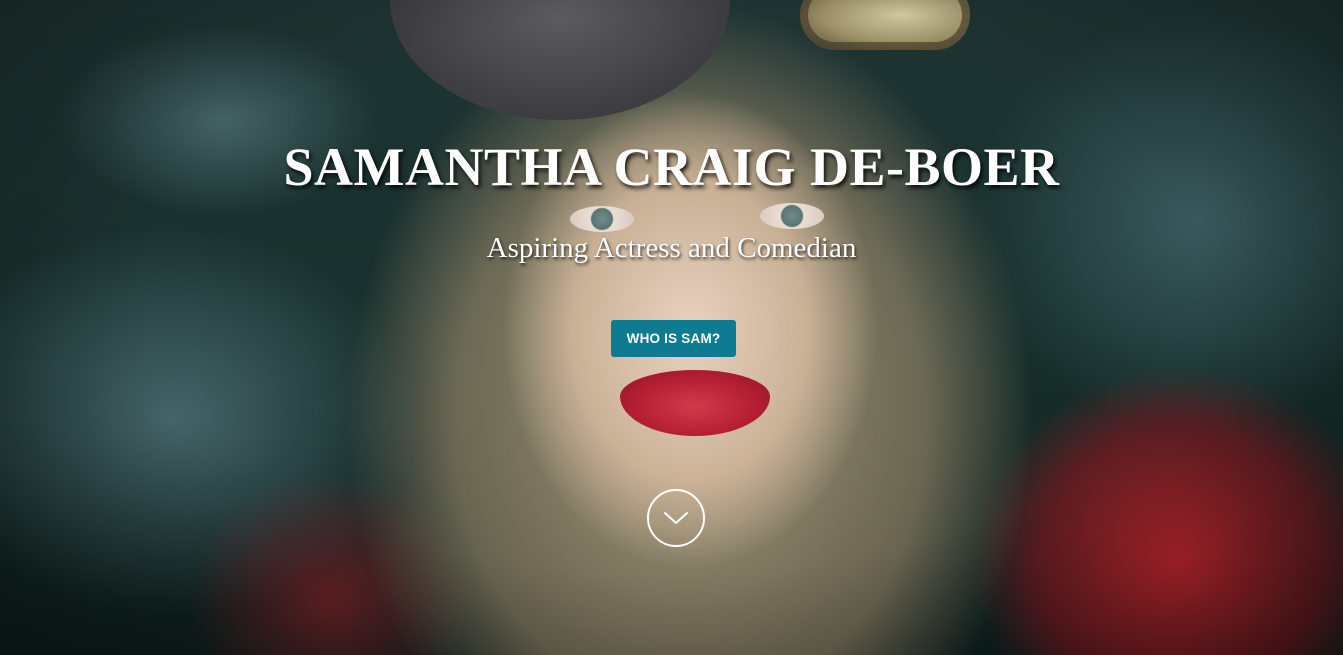 Image resolution: width=1343 pixels, height=655 pixels. Describe the element at coordinates (671, 248) in the screenshot. I see `hero-subtitle: Aspiring Actress and Comedian` at that location.